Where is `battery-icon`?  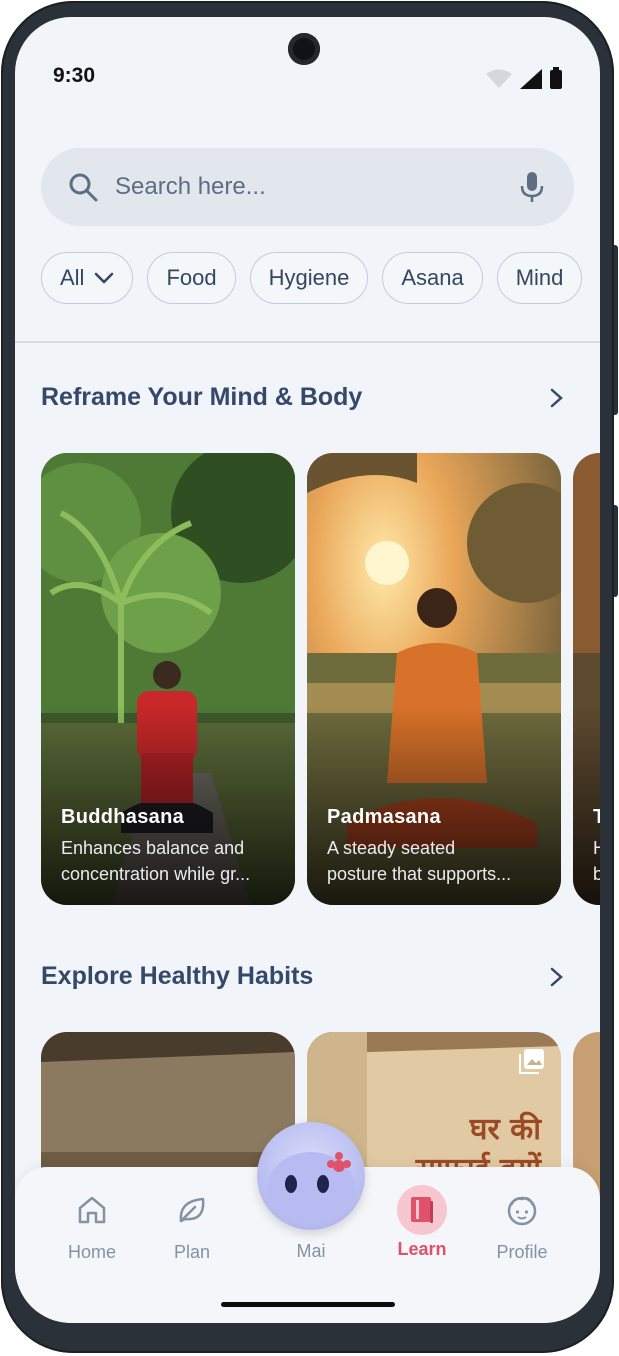 battery-icon is located at coordinates (556, 78).